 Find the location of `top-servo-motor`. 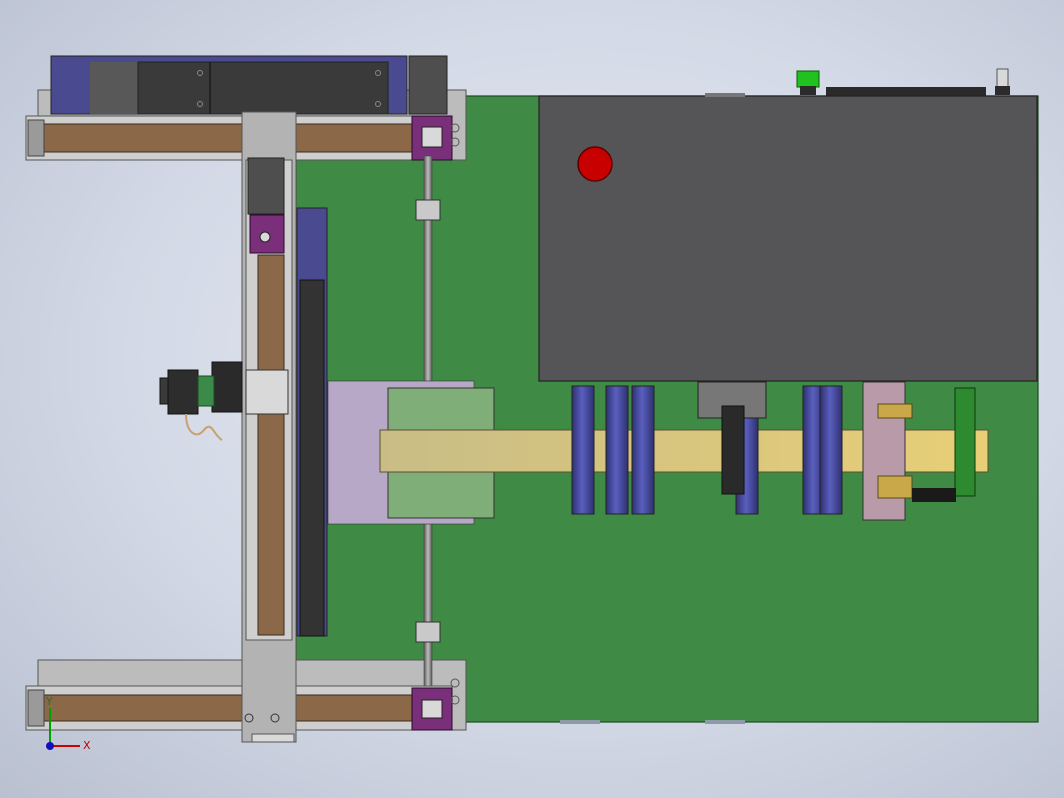

top-servo-motor is located at coordinates (428, 85).